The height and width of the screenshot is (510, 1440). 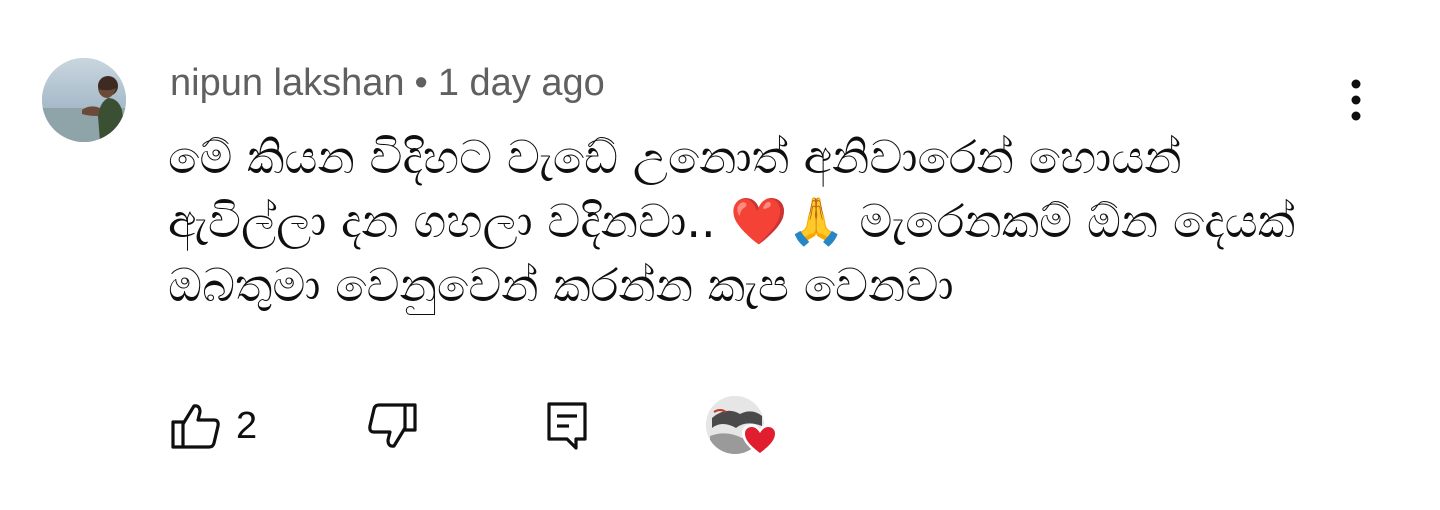 I want to click on thumb-up-icon, so click(x=195, y=426).